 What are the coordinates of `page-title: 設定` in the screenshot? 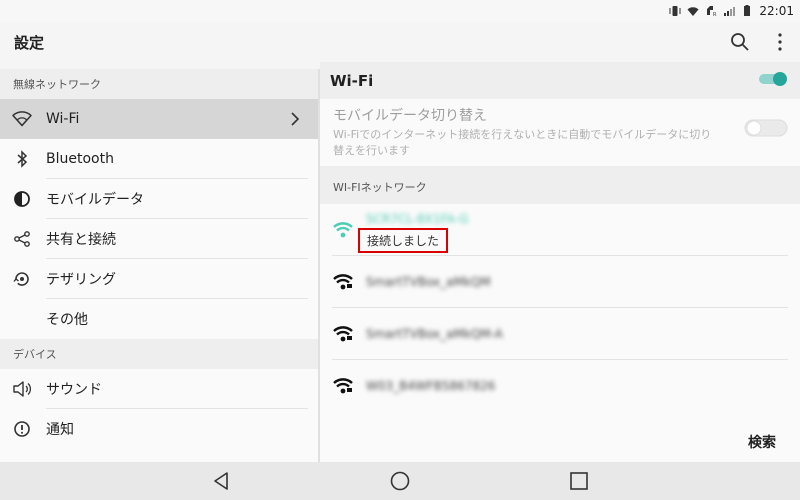 It's located at (29, 42).